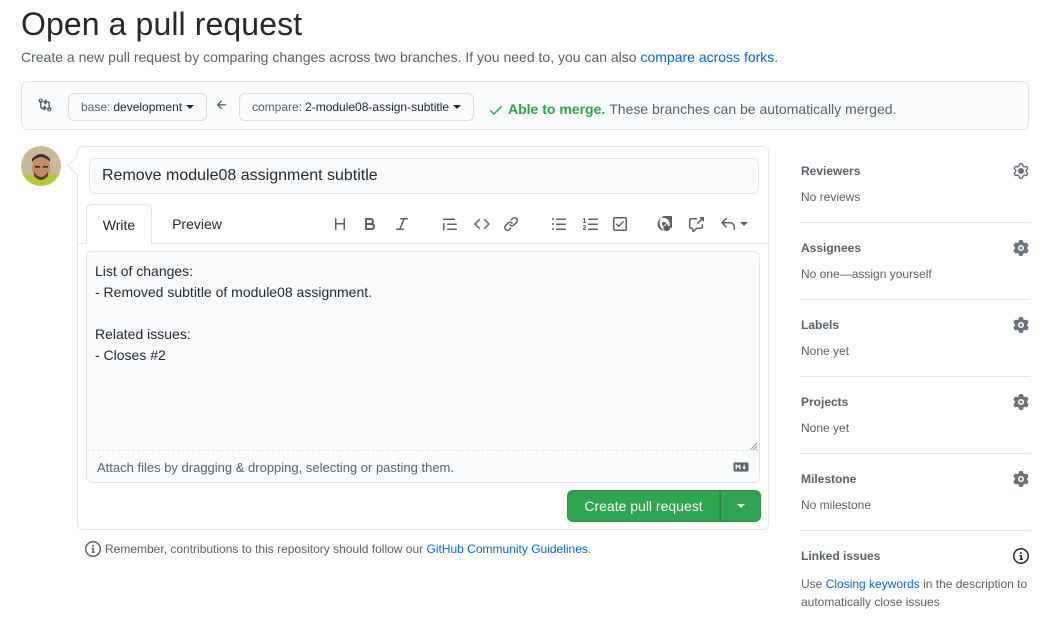  I want to click on sidebar-projects: Projects None yet, so click(915, 415).